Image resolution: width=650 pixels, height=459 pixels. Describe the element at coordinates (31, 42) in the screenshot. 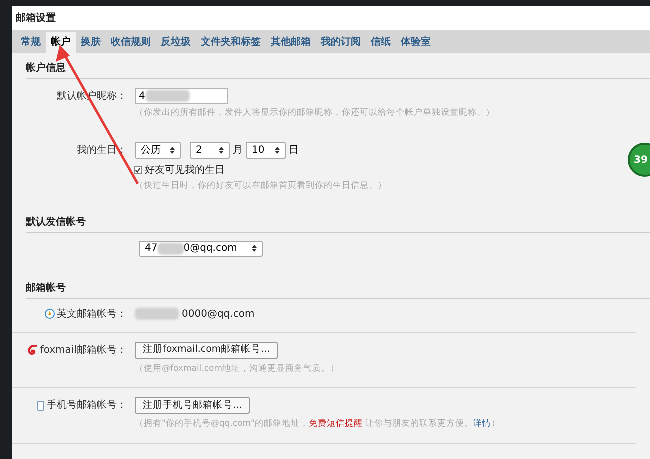

I see `tab: 常规` at that location.